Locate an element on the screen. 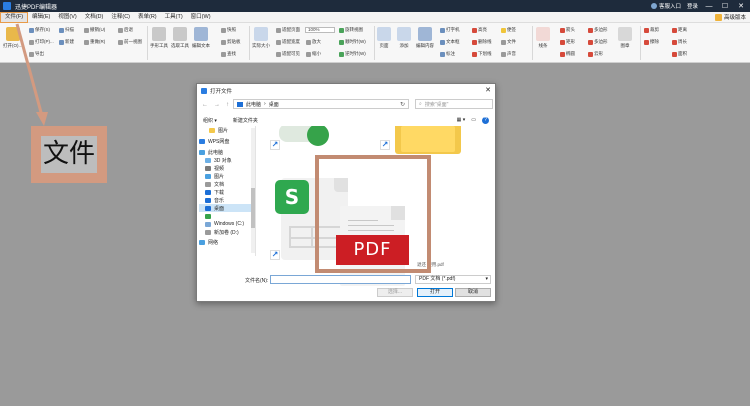  organize-button: 组织 ▾ is located at coordinates (210, 120).